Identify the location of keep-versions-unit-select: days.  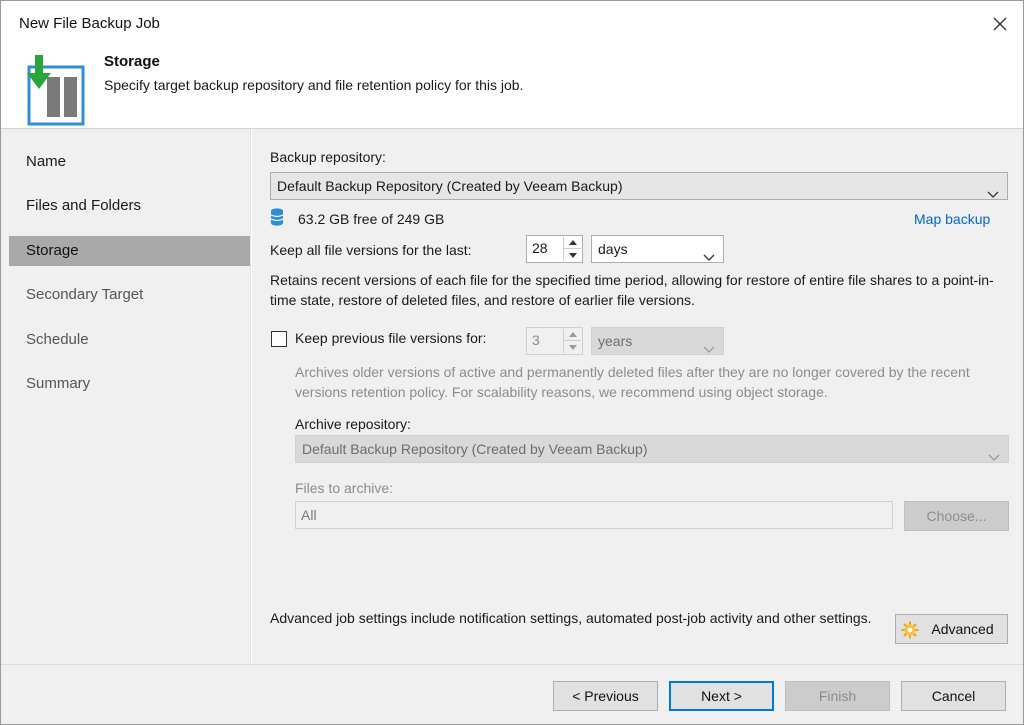
(657, 249).